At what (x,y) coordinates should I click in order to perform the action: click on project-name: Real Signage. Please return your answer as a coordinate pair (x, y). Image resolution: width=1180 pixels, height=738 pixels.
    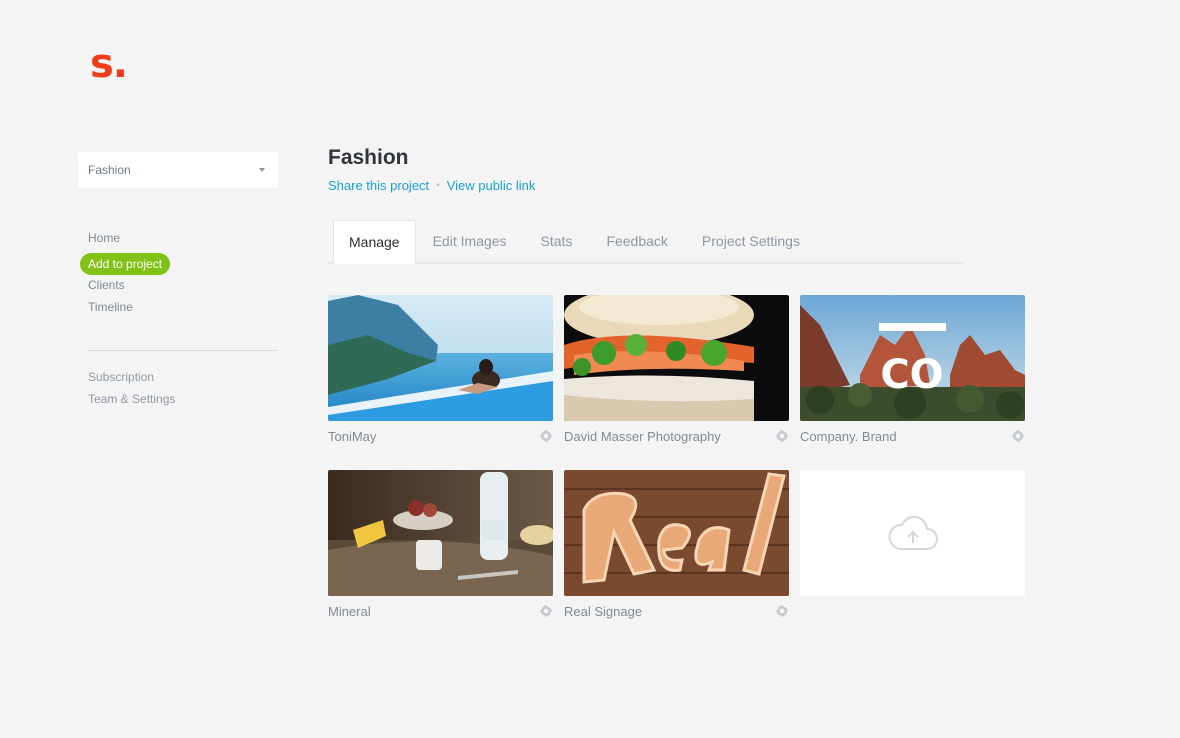
    Looking at the image, I should click on (603, 611).